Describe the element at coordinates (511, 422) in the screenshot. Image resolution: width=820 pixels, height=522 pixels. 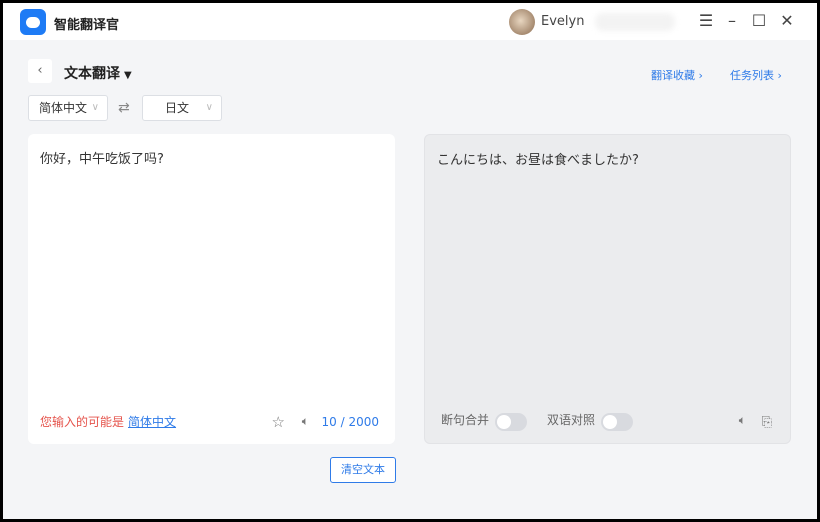
I see `merge-toggle` at that location.